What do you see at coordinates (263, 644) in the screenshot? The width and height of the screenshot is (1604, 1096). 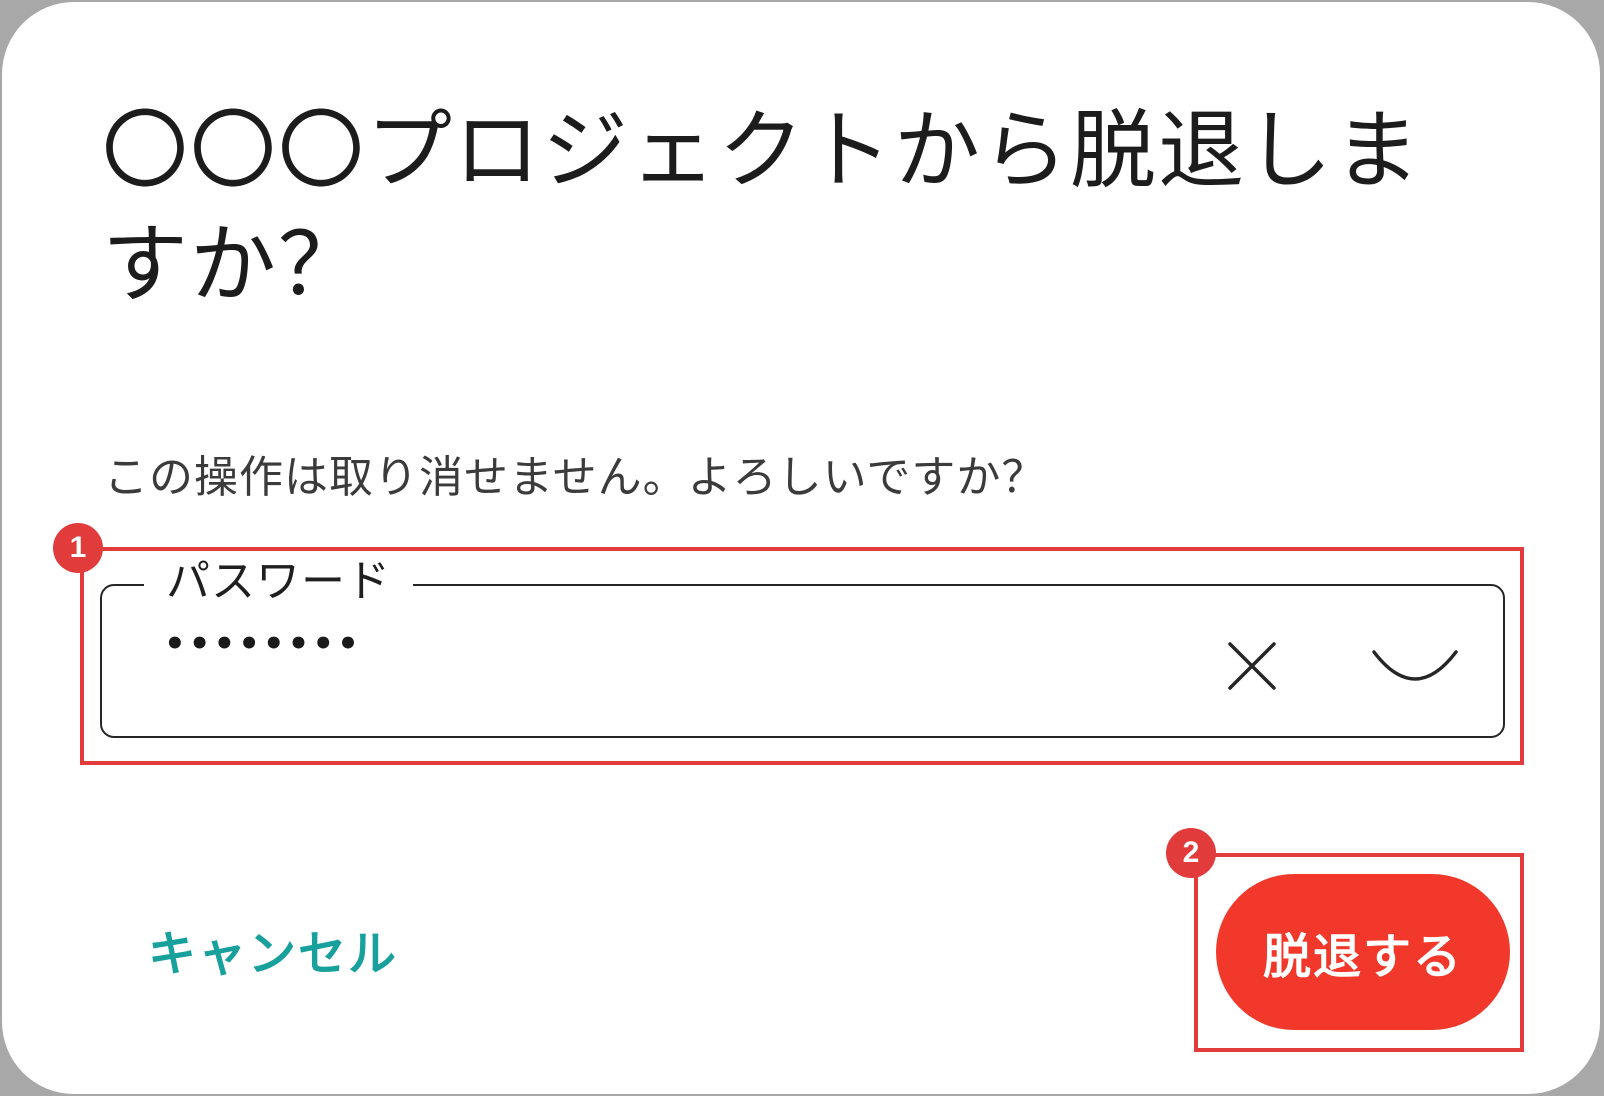 I see `password-input: ••••••••` at bounding box center [263, 644].